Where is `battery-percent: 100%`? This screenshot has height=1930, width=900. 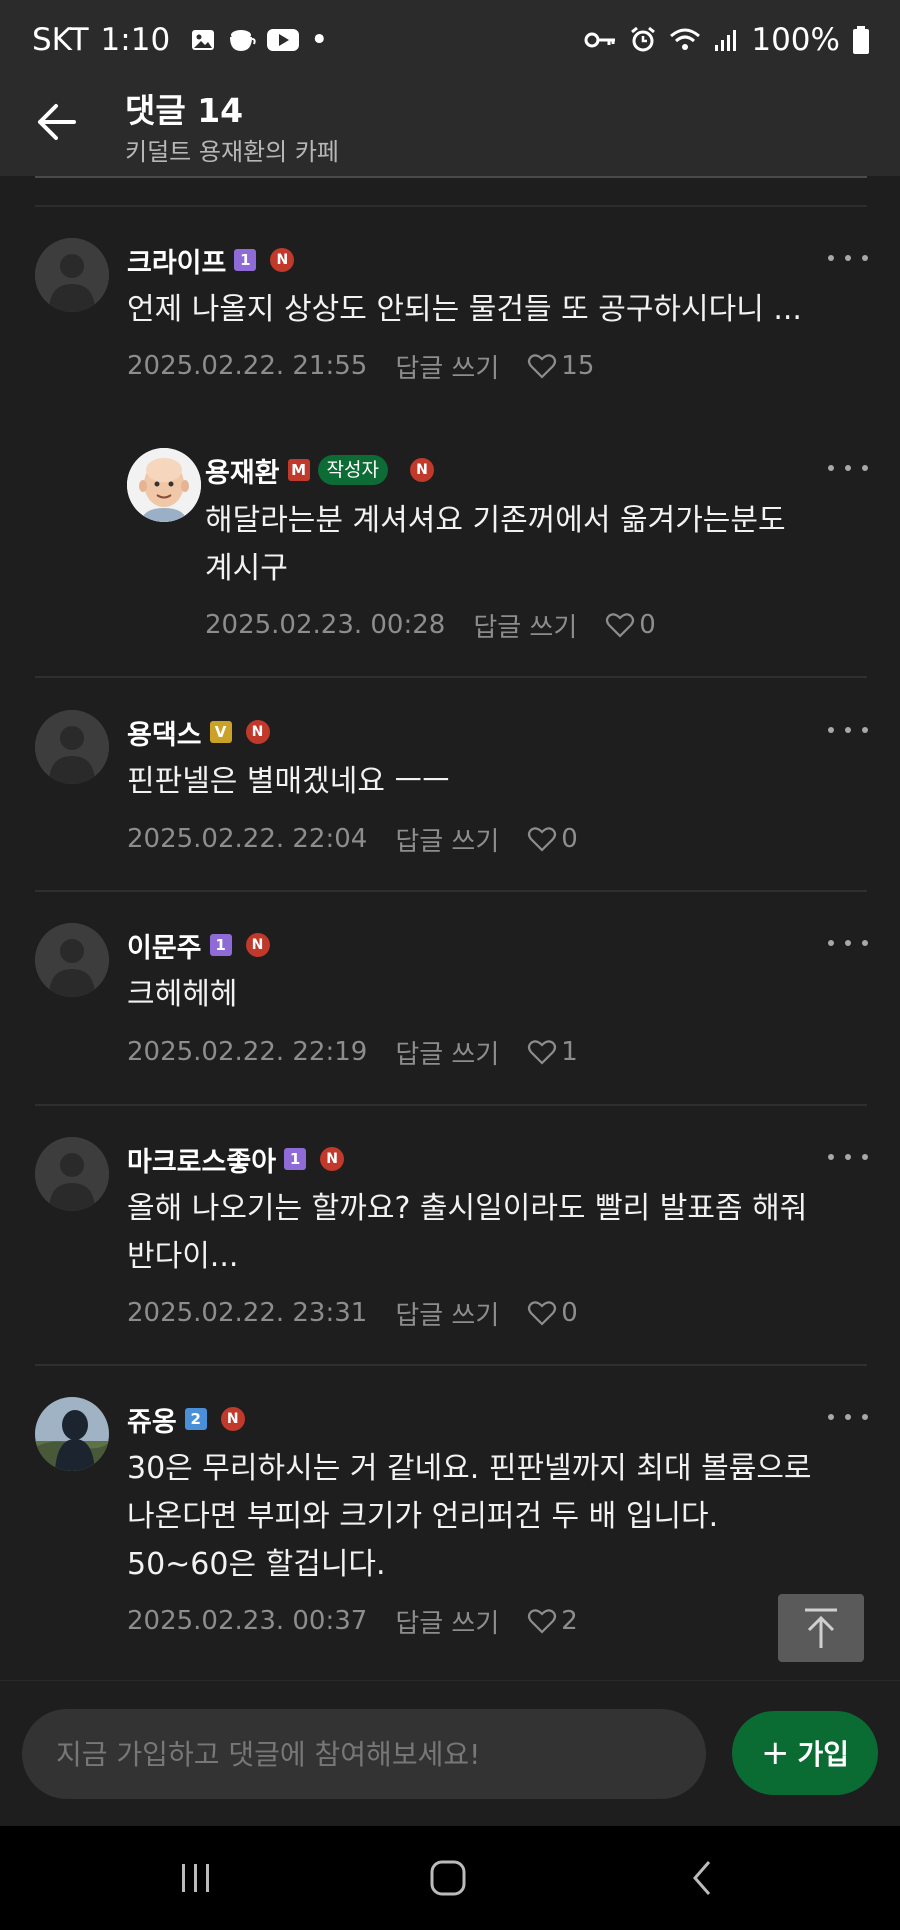
battery-percent: 100% is located at coordinates (795, 40).